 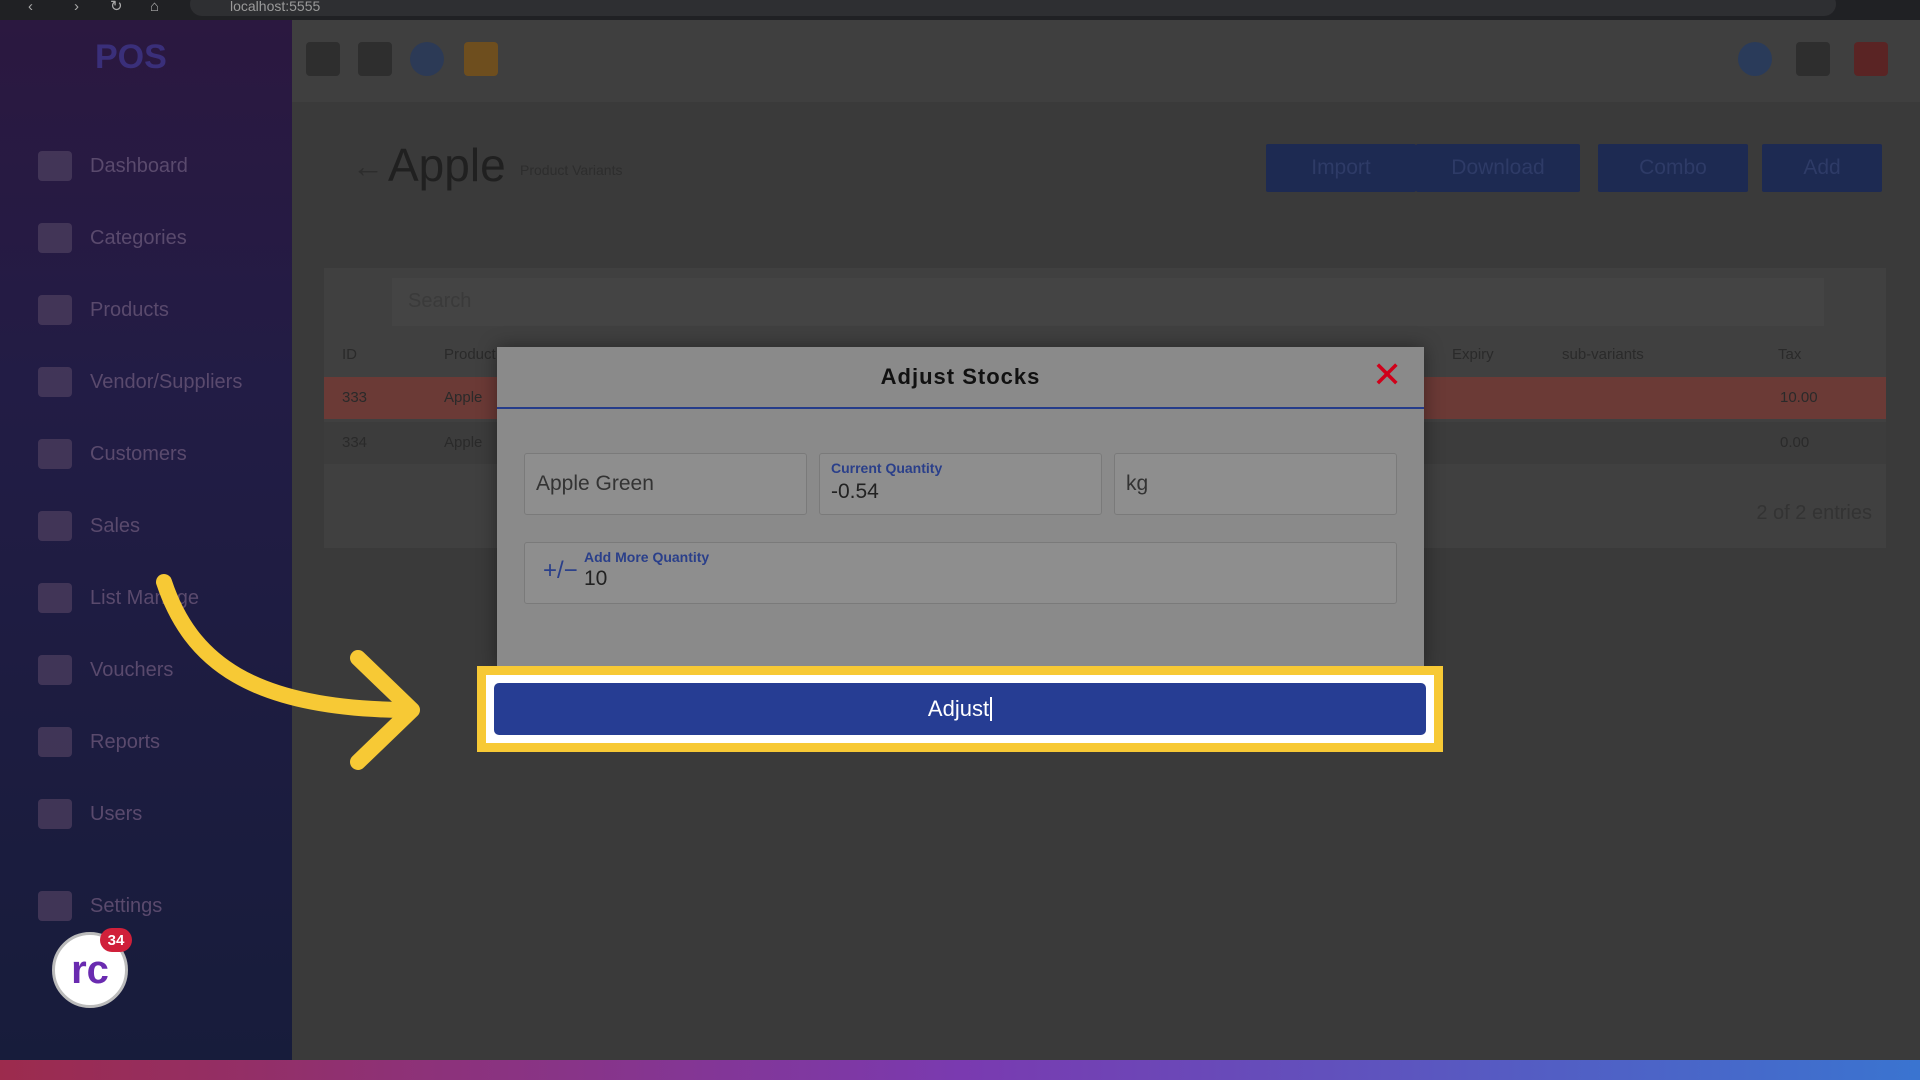 I want to click on reports-icon, so click(x=55, y=742).